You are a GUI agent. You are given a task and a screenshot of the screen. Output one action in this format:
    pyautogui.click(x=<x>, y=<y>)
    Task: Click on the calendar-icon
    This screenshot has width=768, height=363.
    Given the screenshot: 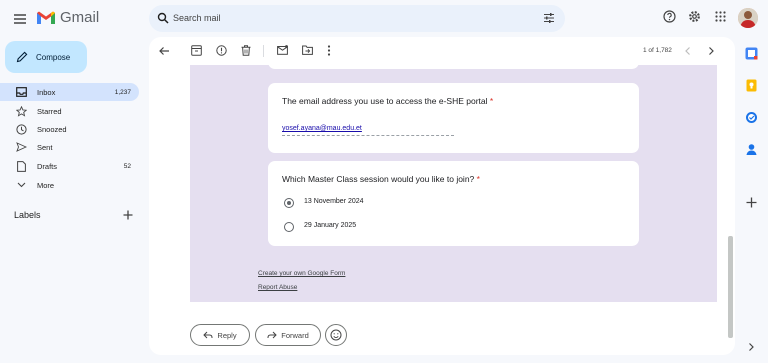 What is the action you would take?
    pyautogui.click(x=751, y=53)
    